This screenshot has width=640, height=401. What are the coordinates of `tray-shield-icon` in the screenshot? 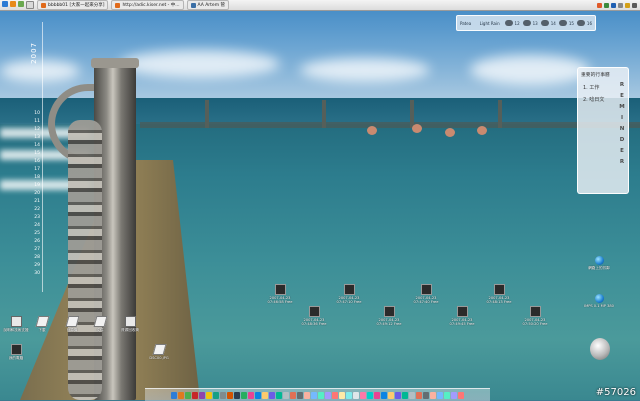 It's located at (613, 5).